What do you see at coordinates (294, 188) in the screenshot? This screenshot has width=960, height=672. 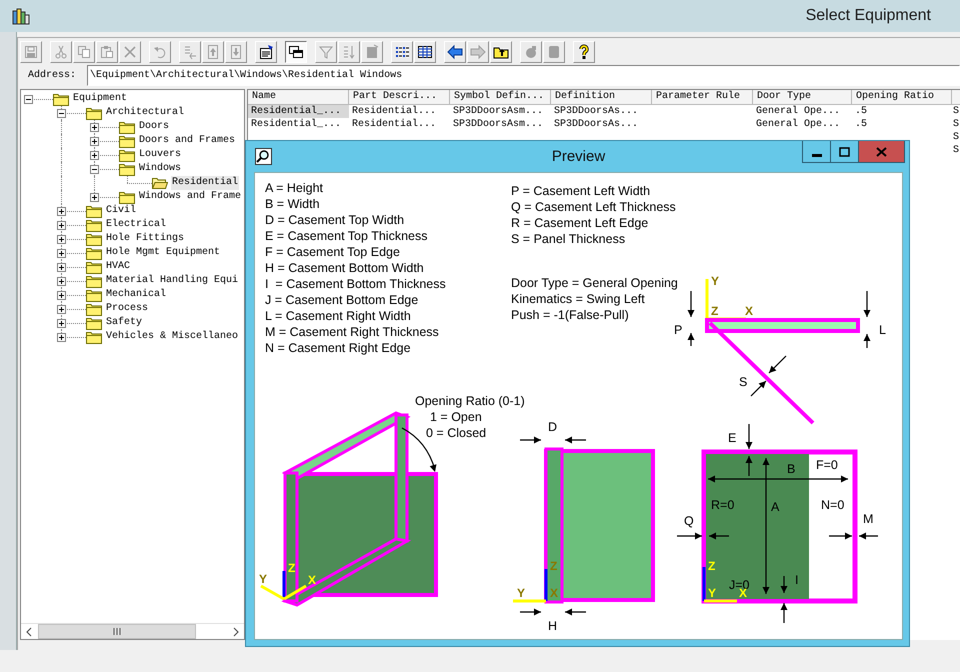 I see `legend-text: A = Height` at bounding box center [294, 188].